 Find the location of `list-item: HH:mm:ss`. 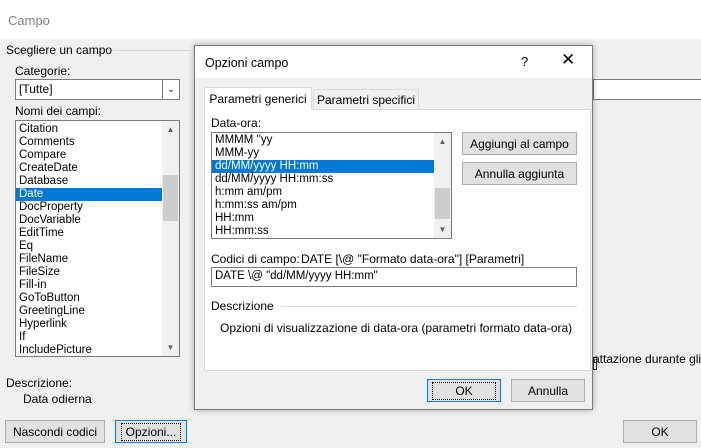

list-item: HH:mm:ss is located at coordinates (323, 231).